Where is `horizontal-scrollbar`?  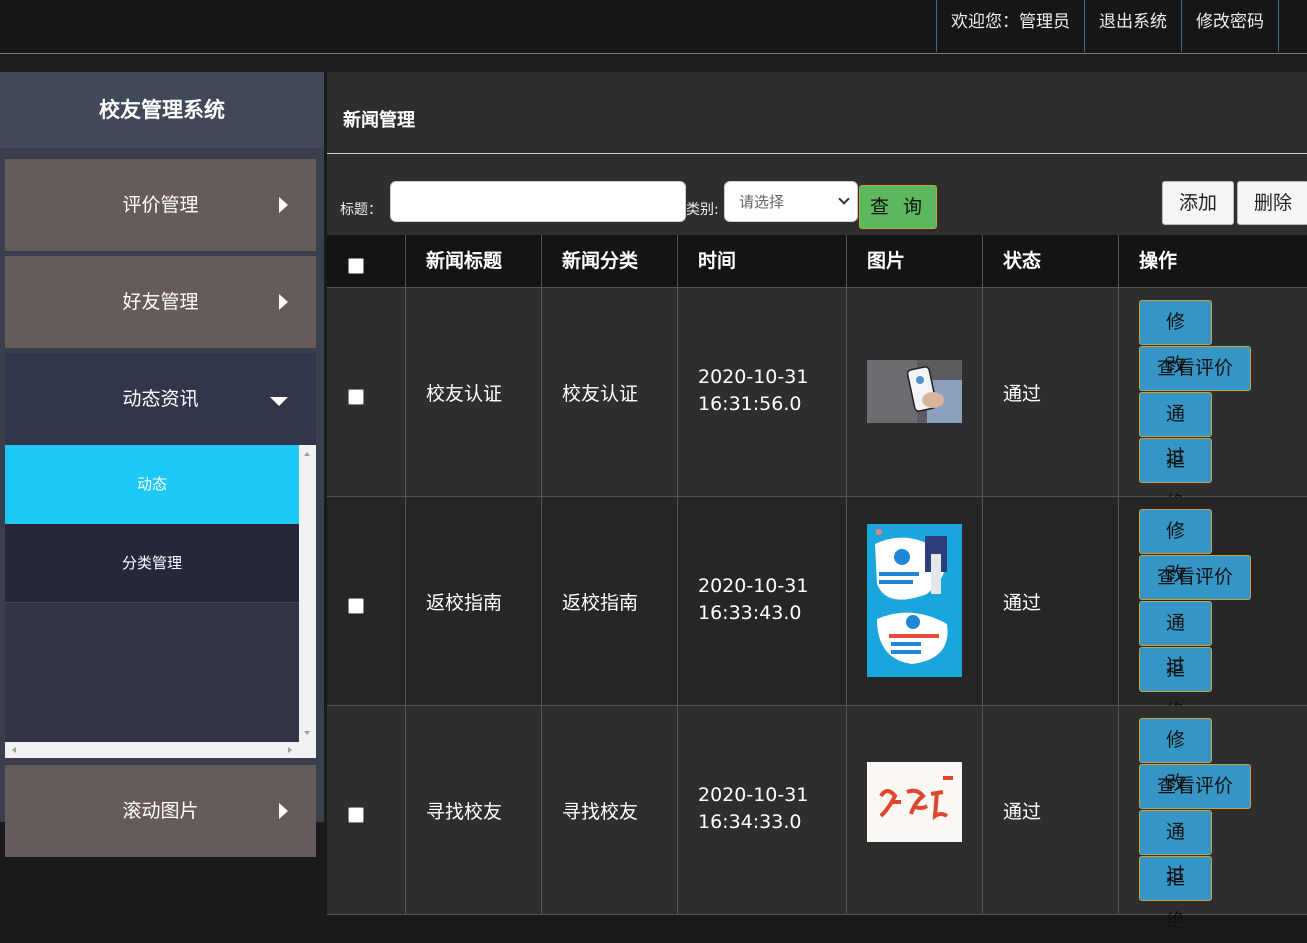
horizontal-scrollbar is located at coordinates (160, 750).